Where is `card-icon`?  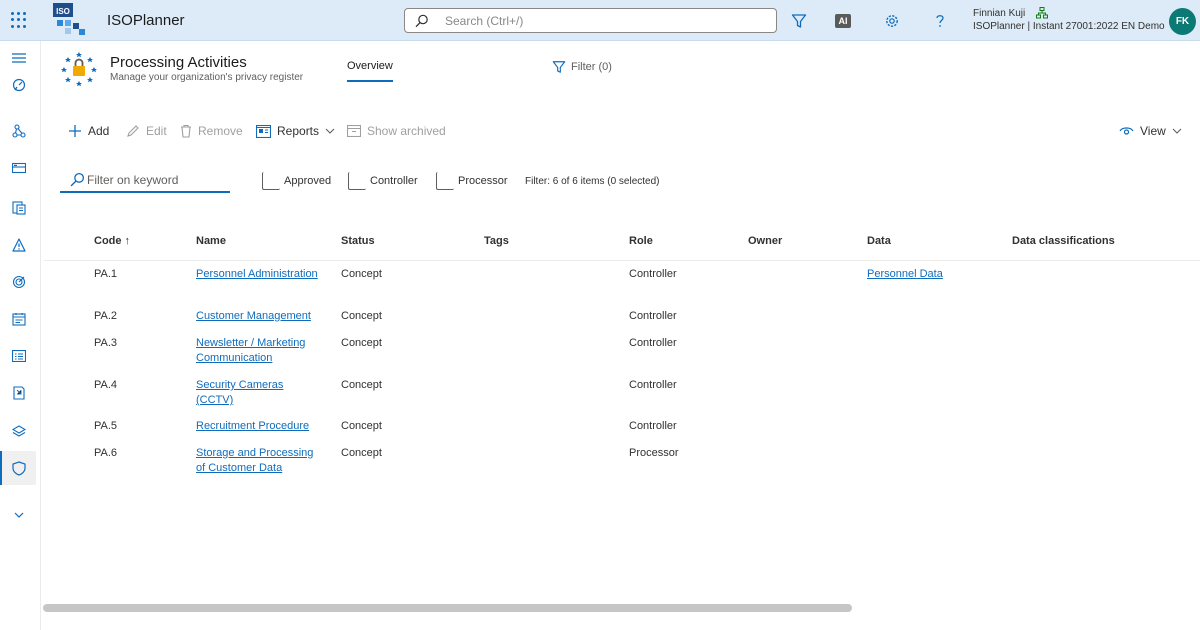
card-icon is located at coordinates (18, 168).